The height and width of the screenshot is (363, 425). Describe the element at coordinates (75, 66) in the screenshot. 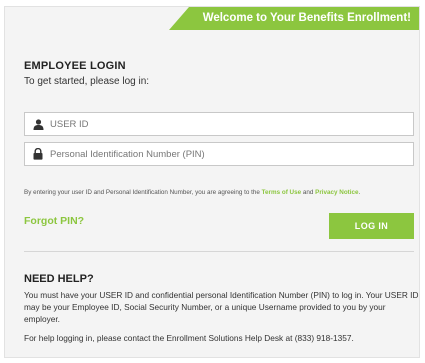

I see `login-heading: EMPLOYEE LOGIN` at that location.